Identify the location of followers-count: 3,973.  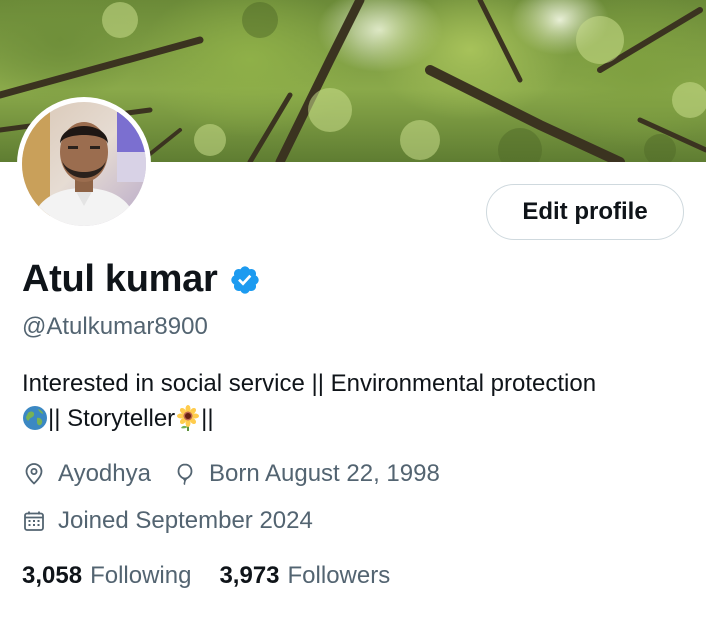
(249, 575).